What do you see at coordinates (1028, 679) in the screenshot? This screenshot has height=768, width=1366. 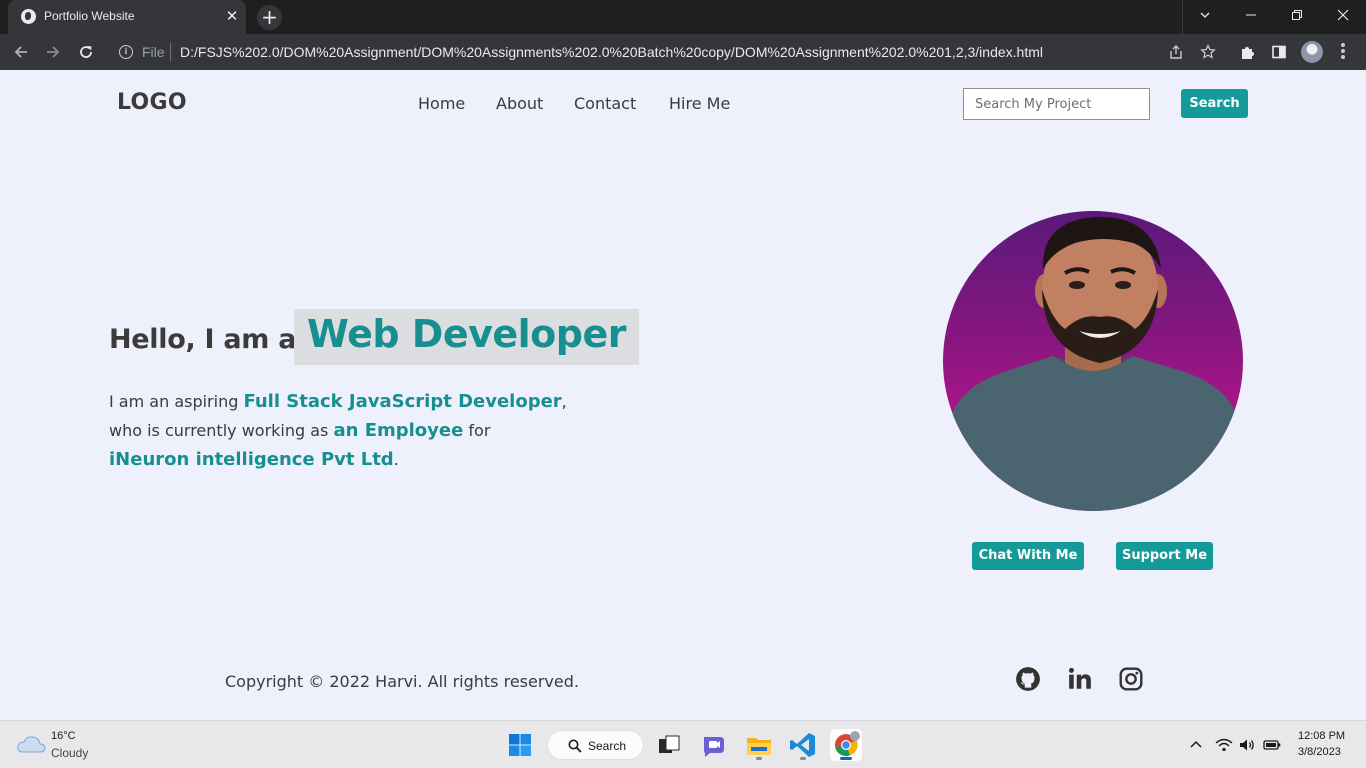 I see `github-icon` at bounding box center [1028, 679].